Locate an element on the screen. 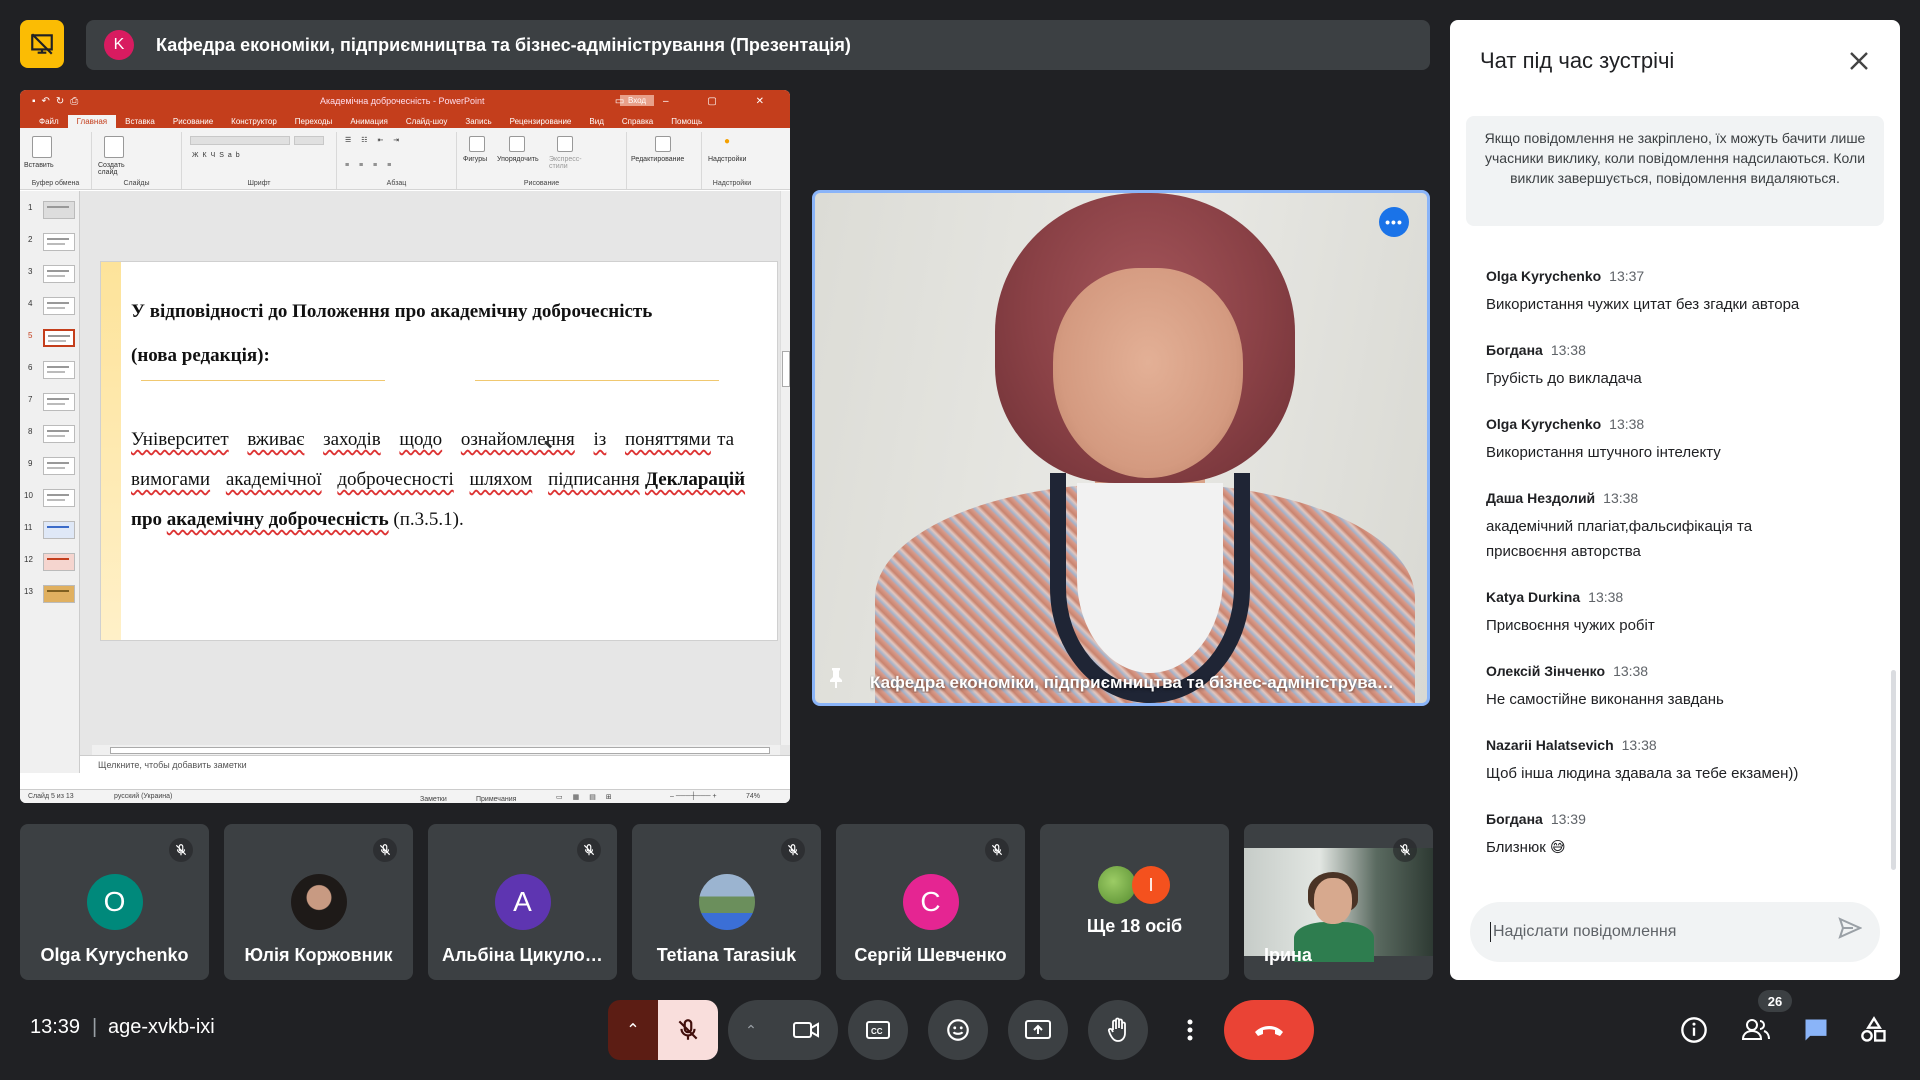  participant-tile: Tetiana Tarasiuk is located at coordinates (726, 902).